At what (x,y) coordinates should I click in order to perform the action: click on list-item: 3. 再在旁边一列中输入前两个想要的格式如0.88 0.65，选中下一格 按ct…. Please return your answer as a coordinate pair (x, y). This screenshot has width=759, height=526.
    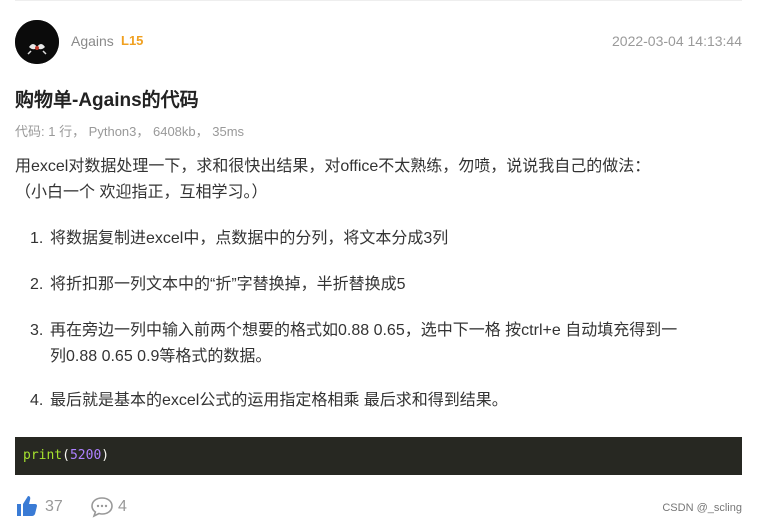
    Looking at the image, I should click on (378, 344).